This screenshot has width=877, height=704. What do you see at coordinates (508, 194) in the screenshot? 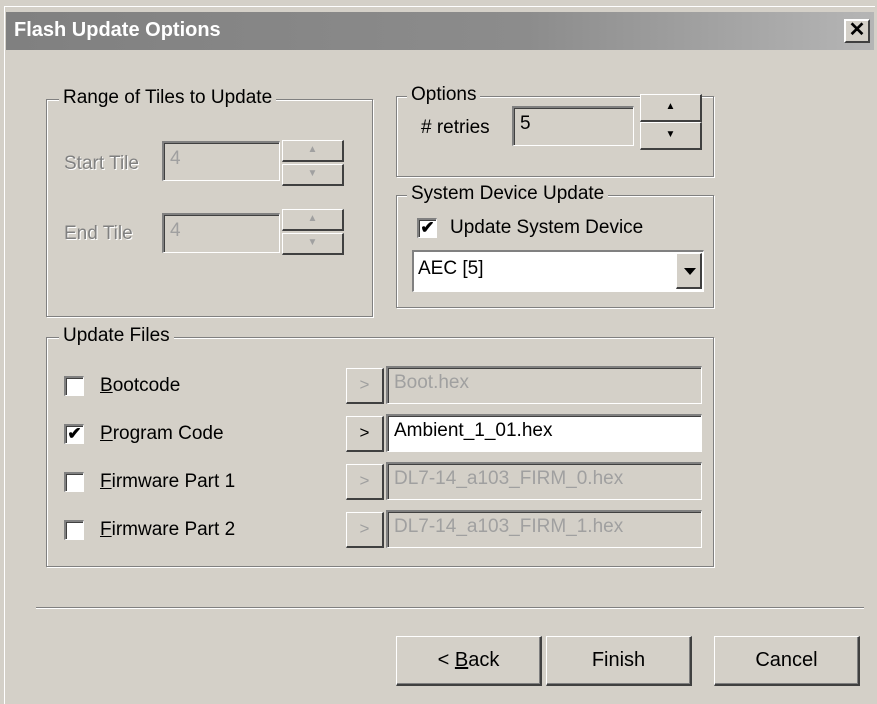
I see `system-group-legend: System Device Update` at bounding box center [508, 194].